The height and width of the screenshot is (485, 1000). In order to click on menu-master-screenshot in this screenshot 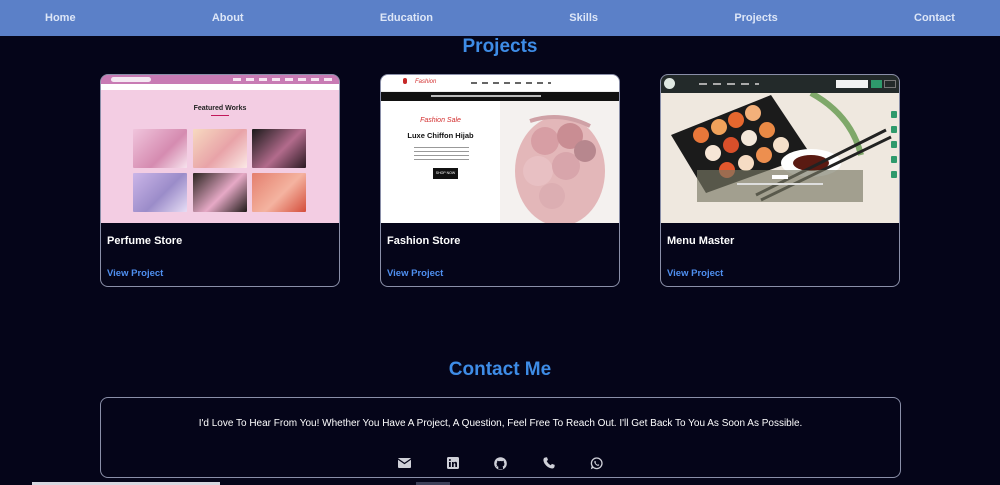, I will do `click(780, 149)`.